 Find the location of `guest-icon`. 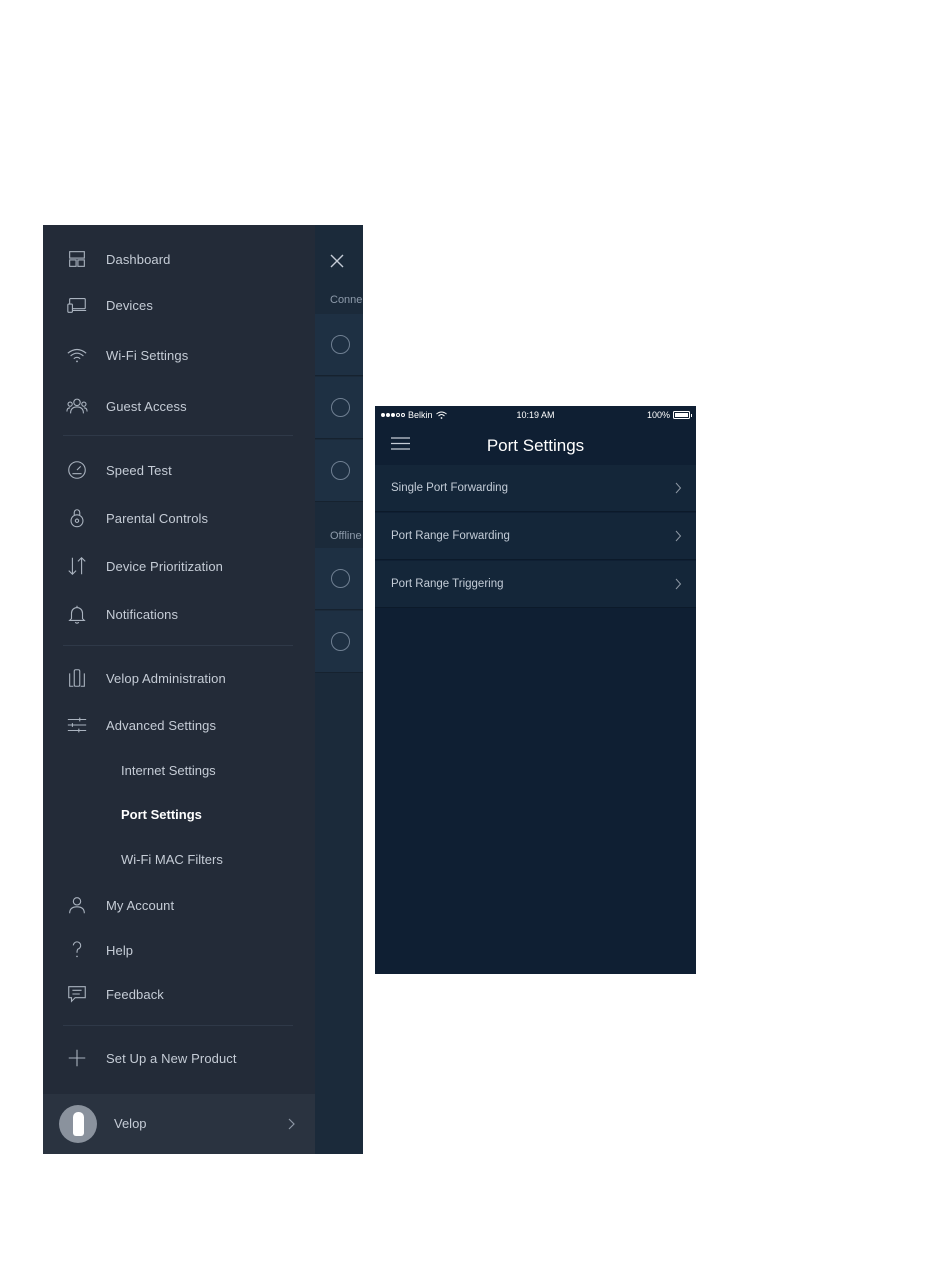

guest-icon is located at coordinates (77, 406).